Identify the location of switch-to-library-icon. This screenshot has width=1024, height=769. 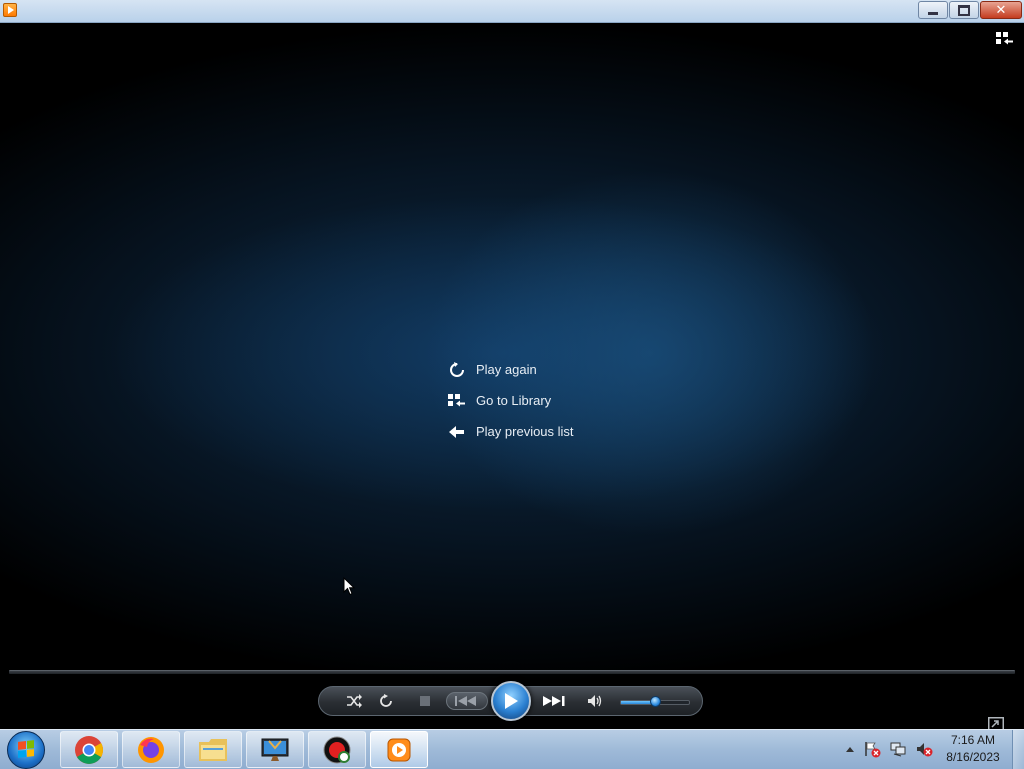
(1005, 39).